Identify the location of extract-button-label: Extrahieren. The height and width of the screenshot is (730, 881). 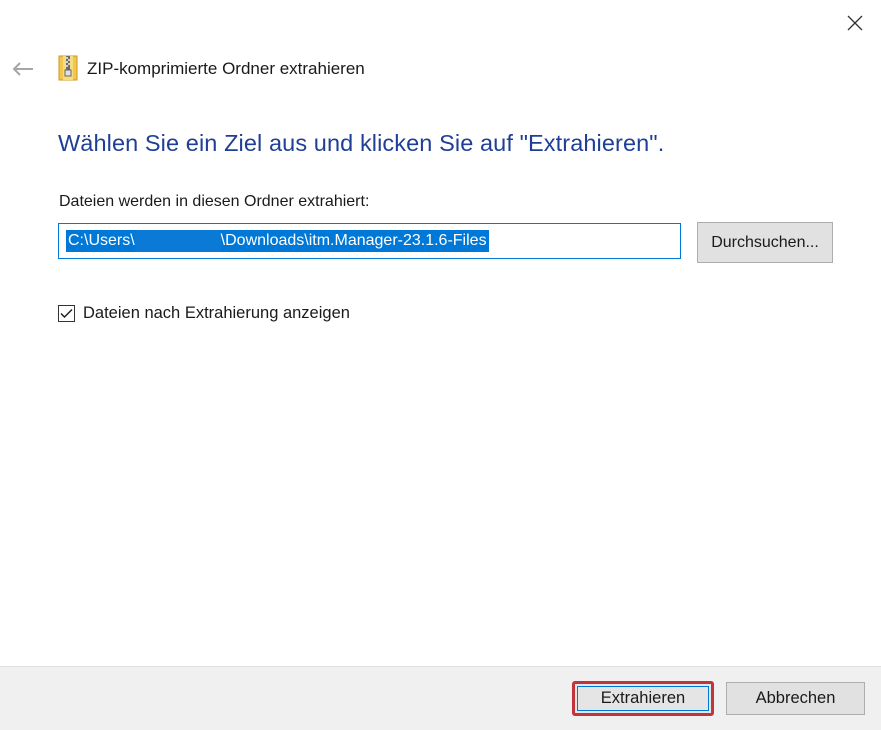
(643, 698).